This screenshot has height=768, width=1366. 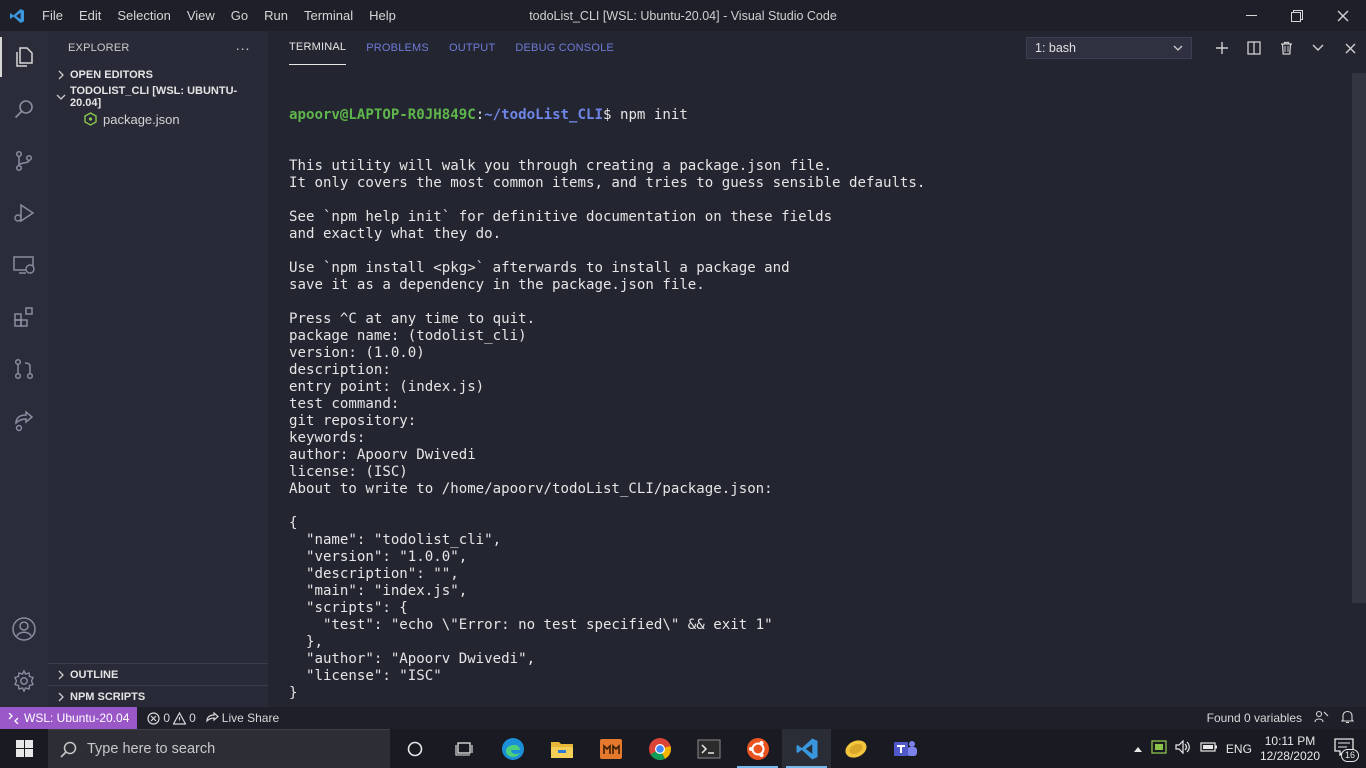 What do you see at coordinates (904, 748) in the screenshot?
I see `teams-icon` at bounding box center [904, 748].